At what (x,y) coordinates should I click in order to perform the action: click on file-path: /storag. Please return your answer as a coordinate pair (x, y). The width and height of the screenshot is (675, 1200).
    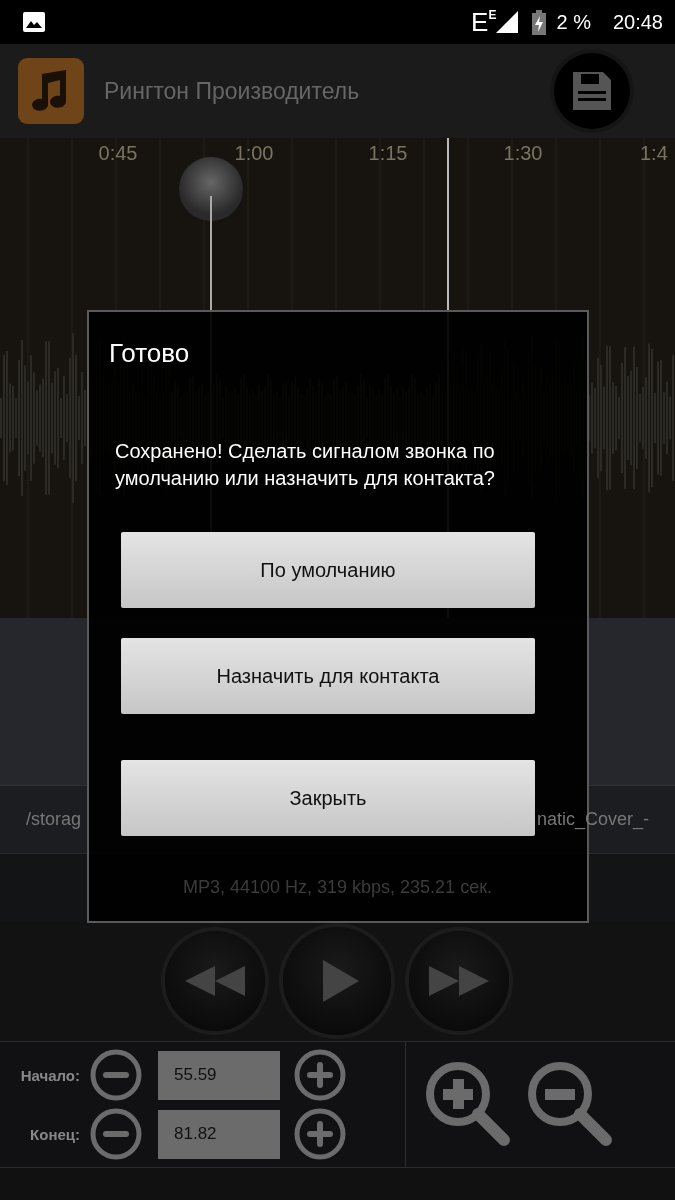
    Looking at the image, I should click on (54, 819).